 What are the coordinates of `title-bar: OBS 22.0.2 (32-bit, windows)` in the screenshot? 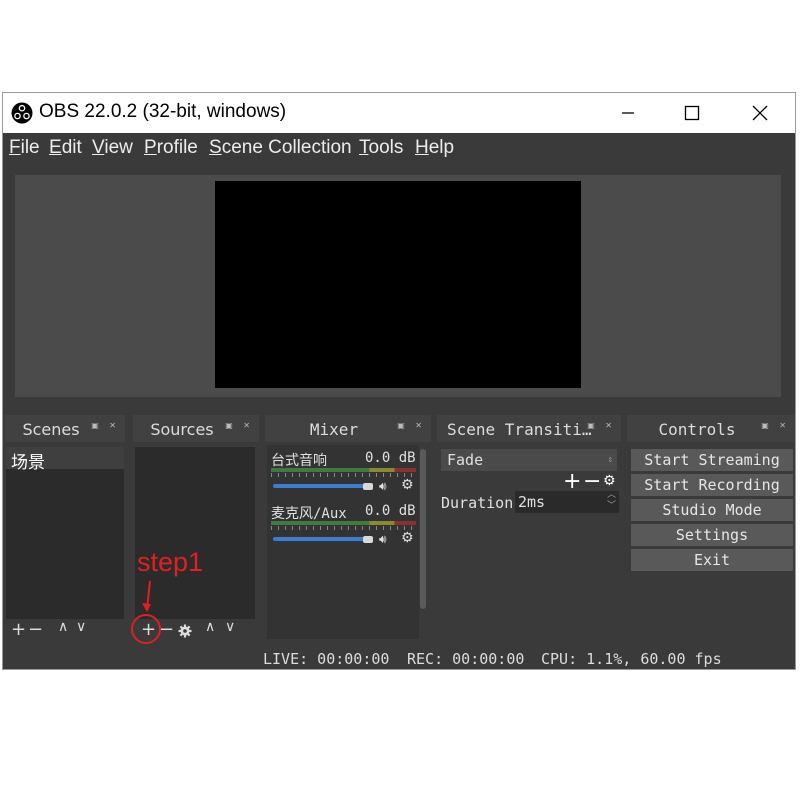 It's located at (399, 113).